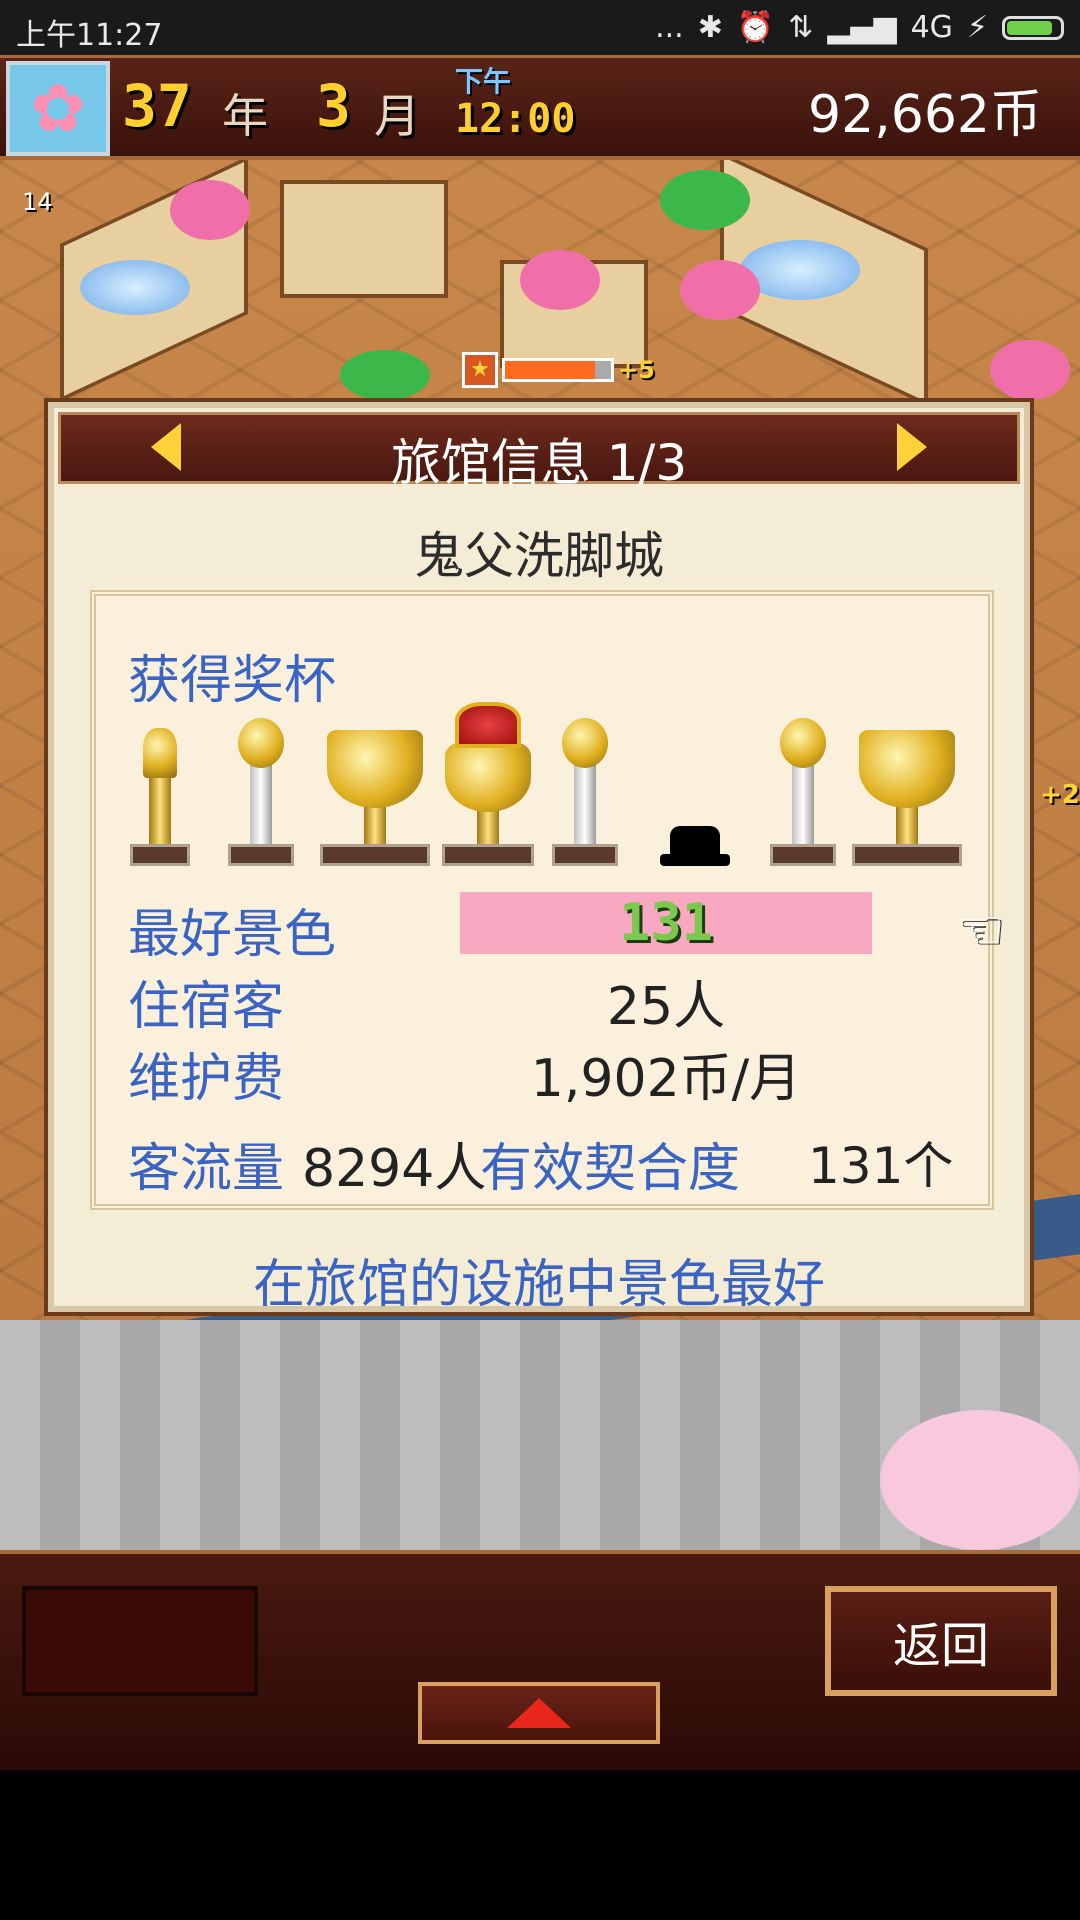 This screenshot has width=1080, height=1920. I want to click on compat-value: 131个, so click(881, 1166).